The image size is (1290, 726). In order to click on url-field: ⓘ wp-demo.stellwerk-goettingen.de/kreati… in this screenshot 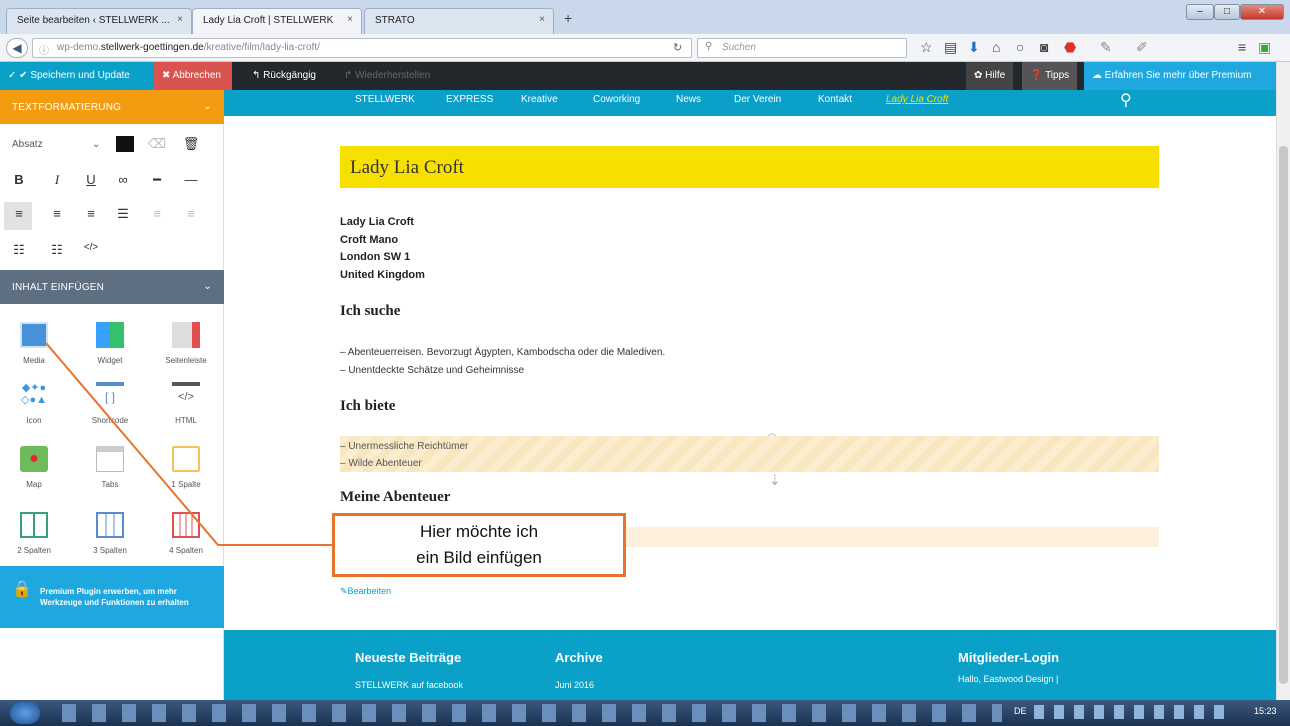, I will do `click(362, 48)`.